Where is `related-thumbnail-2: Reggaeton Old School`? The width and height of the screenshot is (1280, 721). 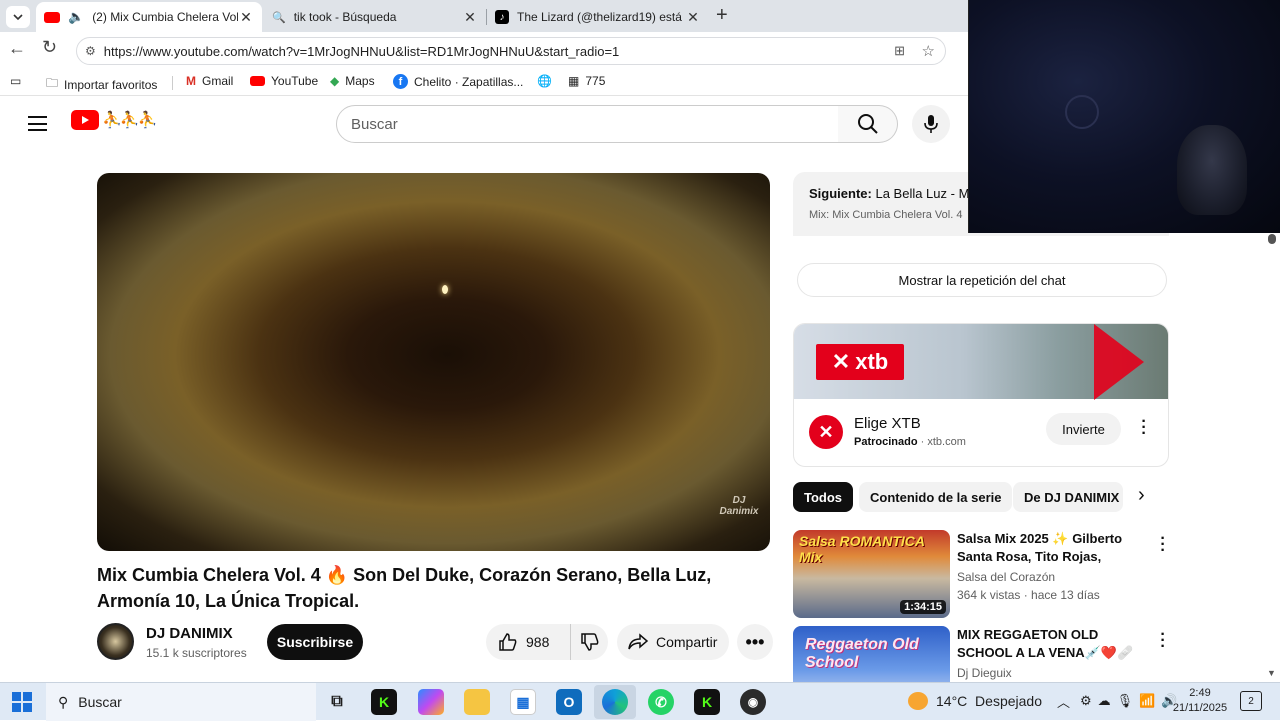 related-thumbnail-2: Reggaeton Old School is located at coordinates (871, 654).